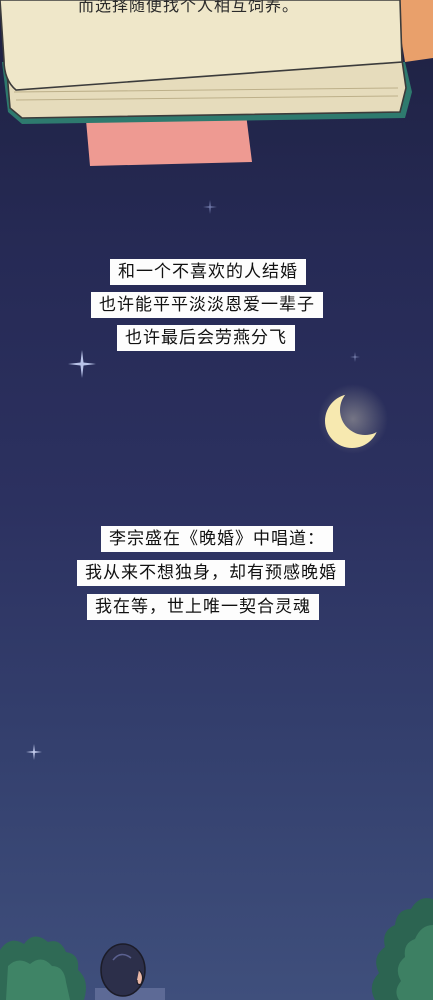 This screenshot has height=1000, width=433. What do you see at coordinates (207, 305) in the screenshot?
I see `caption-line-2: 也许能平平淡淡恩爱一辈子` at bounding box center [207, 305].